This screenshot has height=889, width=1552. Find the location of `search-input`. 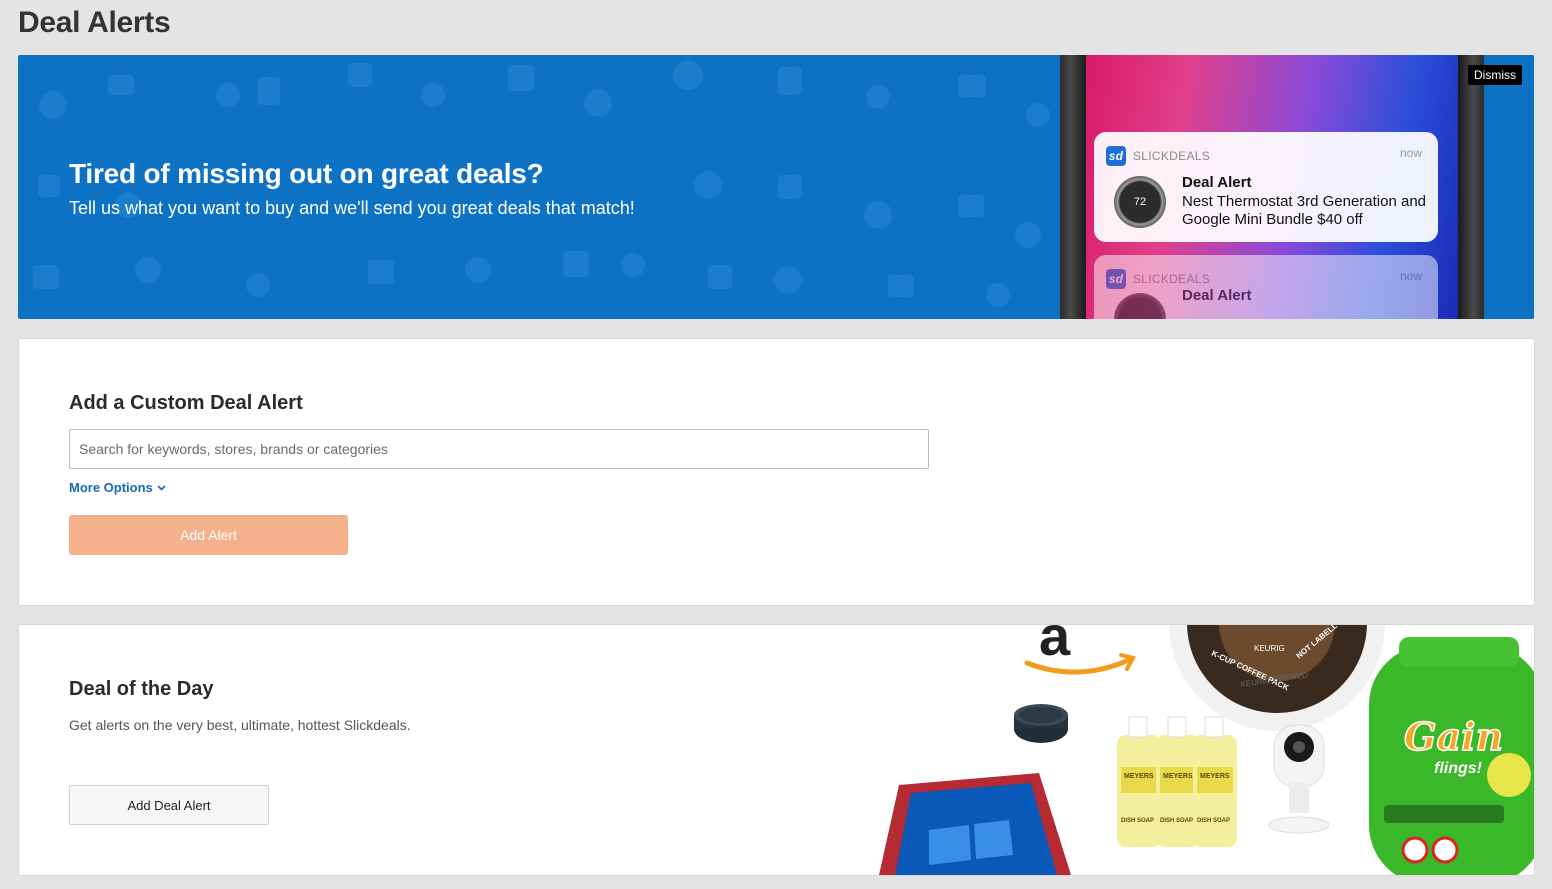

search-input is located at coordinates (499, 449).